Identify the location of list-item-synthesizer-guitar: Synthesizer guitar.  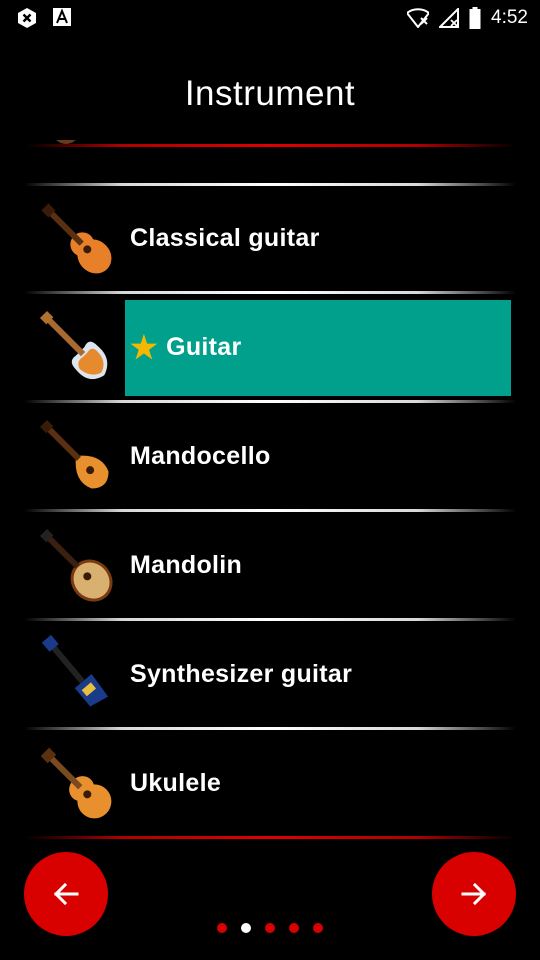
(270, 674).